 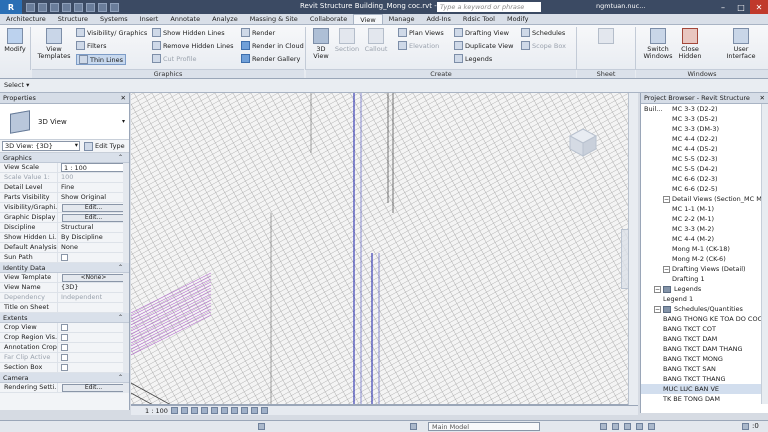 I want to click on tab-collaborate: Collaborate, so click(x=328, y=19).